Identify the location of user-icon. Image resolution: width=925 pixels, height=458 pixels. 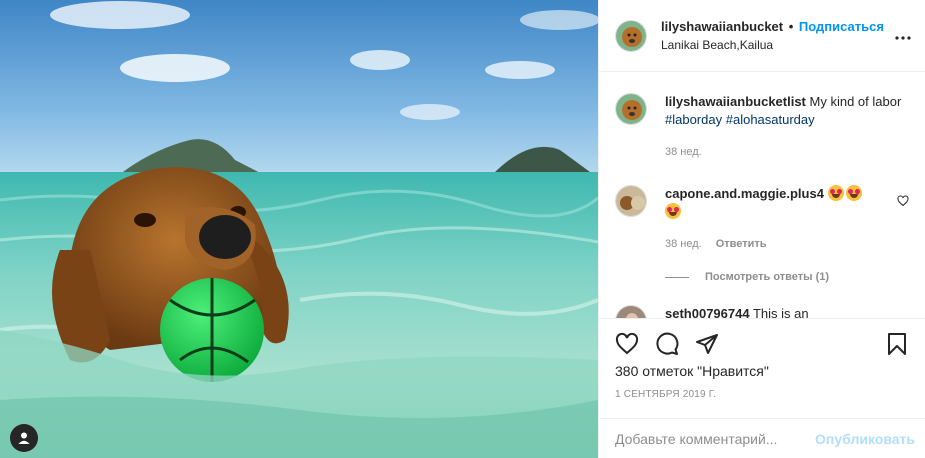
(24, 438).